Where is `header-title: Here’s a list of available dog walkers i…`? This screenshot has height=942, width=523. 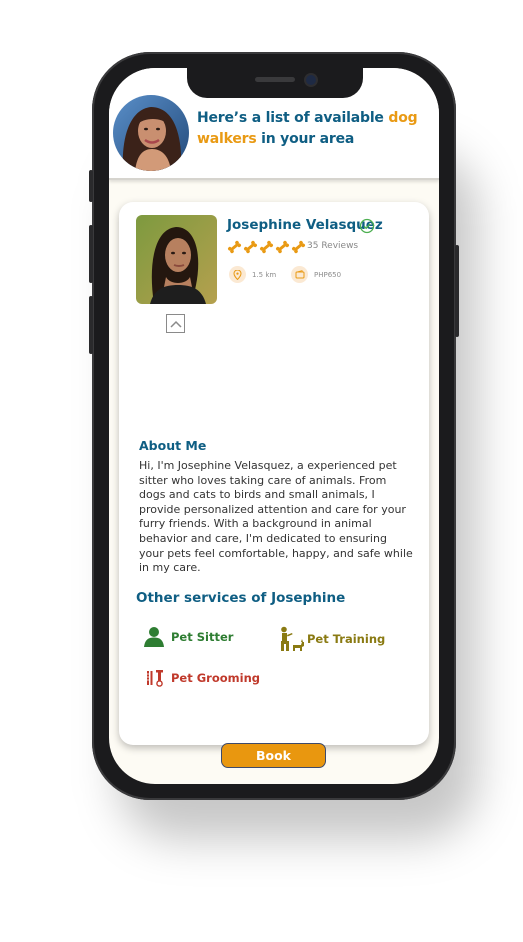 header-title: Here’s a list of available dog walkers i… is located at coordinates (315, 129).